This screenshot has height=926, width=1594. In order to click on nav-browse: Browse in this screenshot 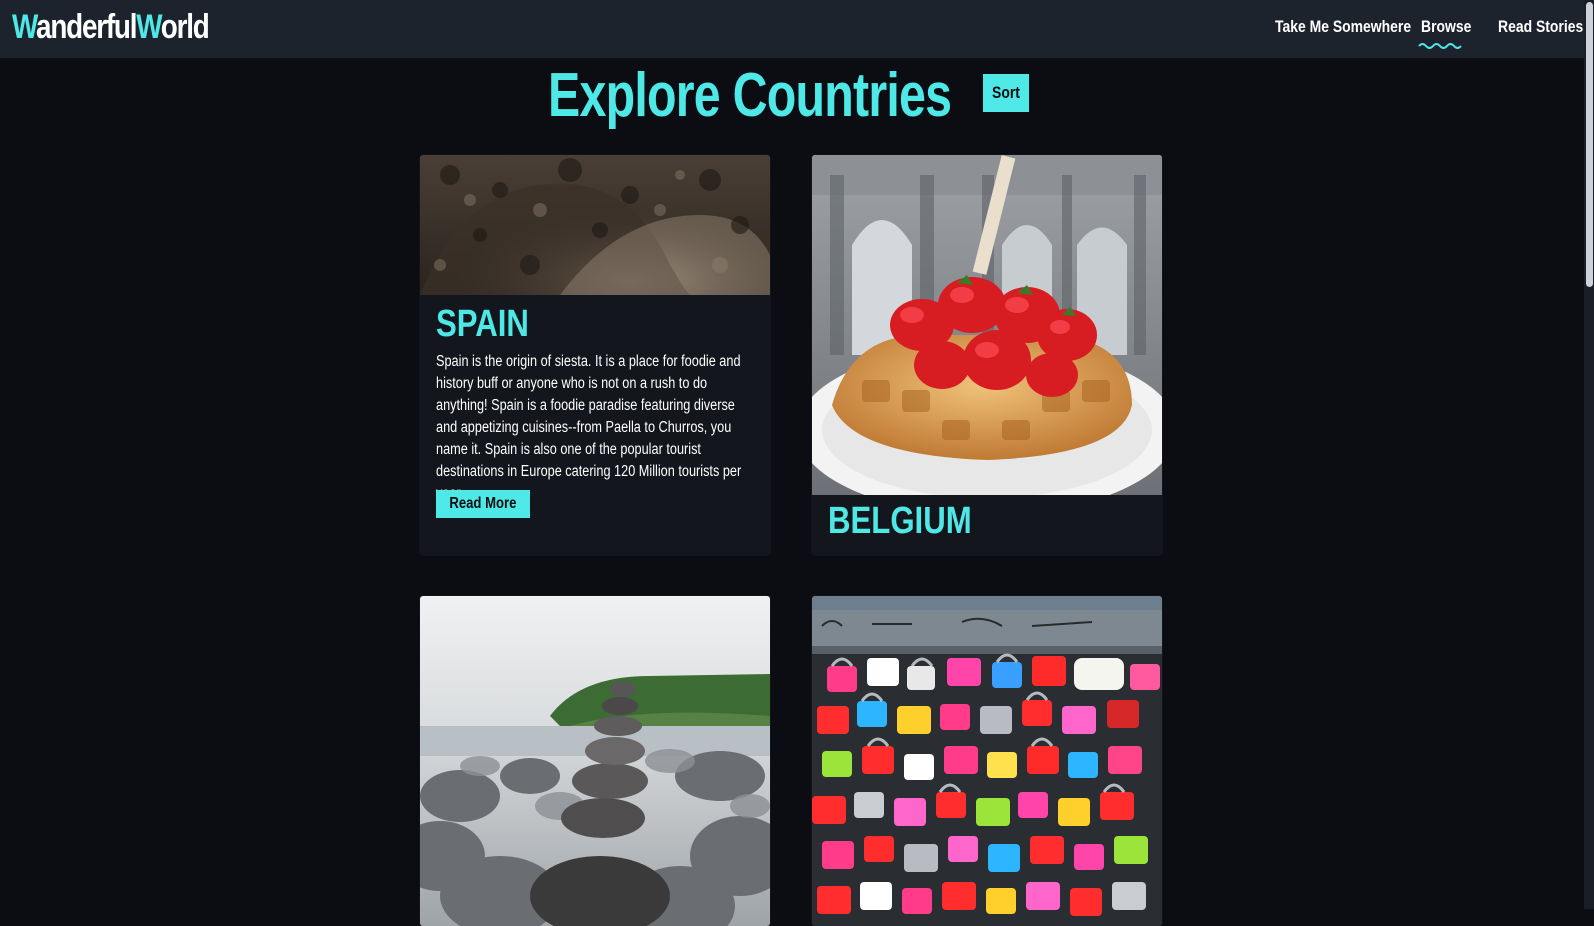, I will do `click(1446, 27)`.